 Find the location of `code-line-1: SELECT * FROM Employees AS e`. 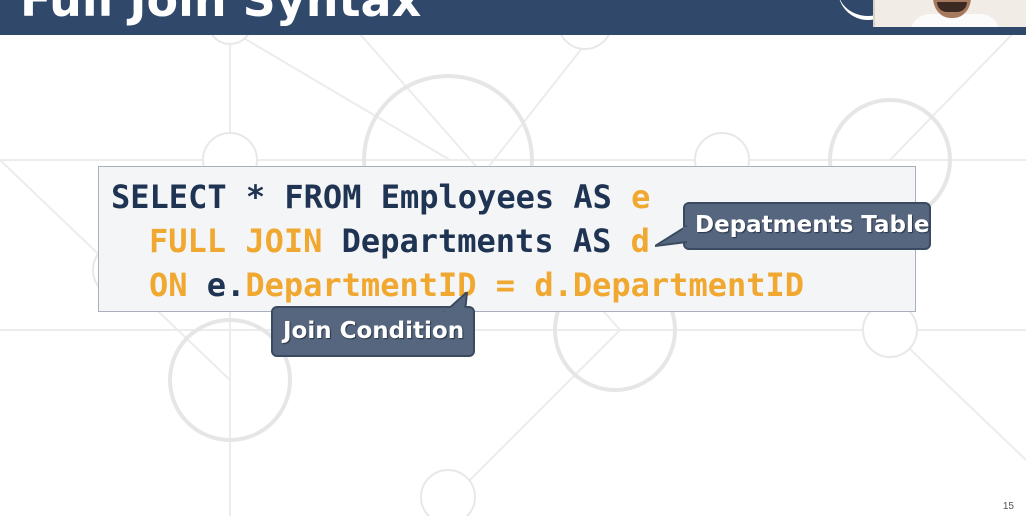

code-line-1: SELECT * FROM Employees AS e is located at coordinates (380, 197).